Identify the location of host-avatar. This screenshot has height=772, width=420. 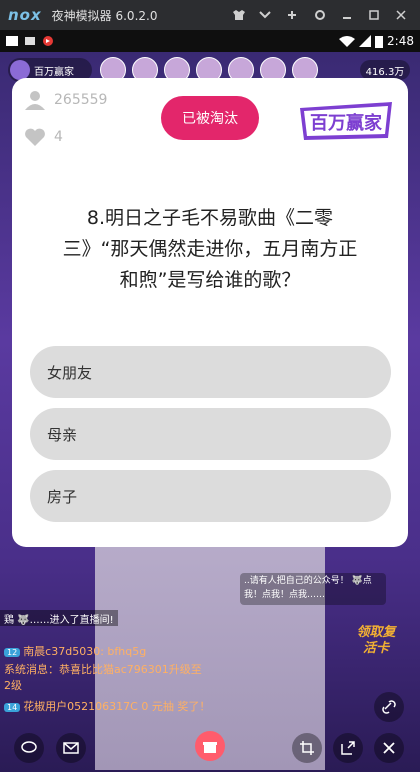
(20, 70).